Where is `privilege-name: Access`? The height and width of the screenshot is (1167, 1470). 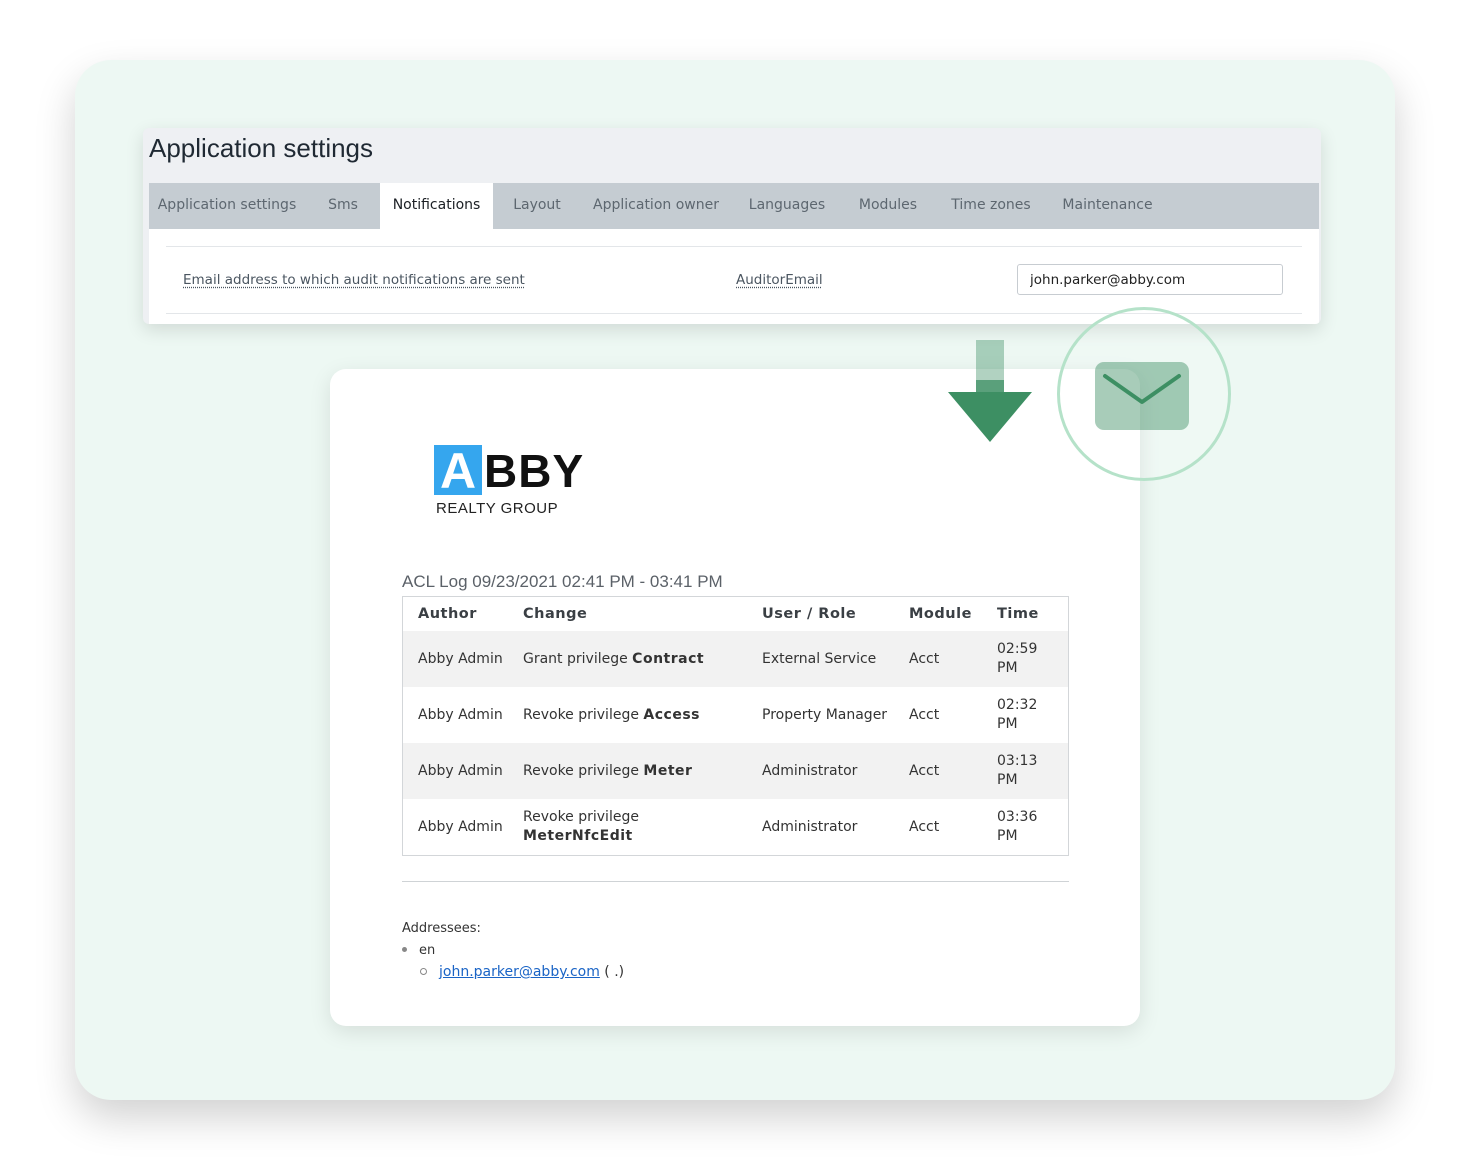 privilege-name: Access is located at coordinates (671, 714).